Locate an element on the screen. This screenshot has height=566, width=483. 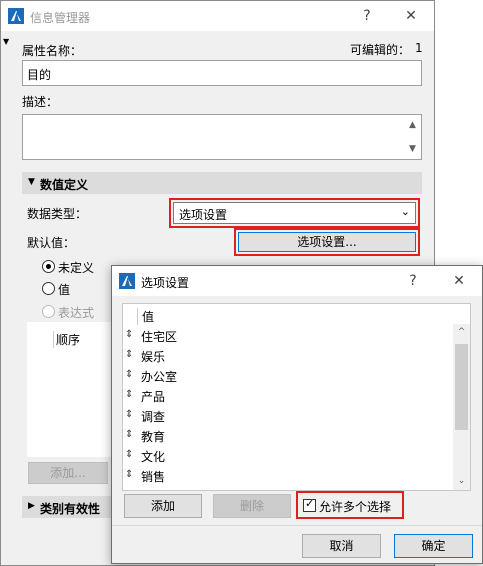
radio-undefined-label: 未定义 is located at coordinates (76, 268).